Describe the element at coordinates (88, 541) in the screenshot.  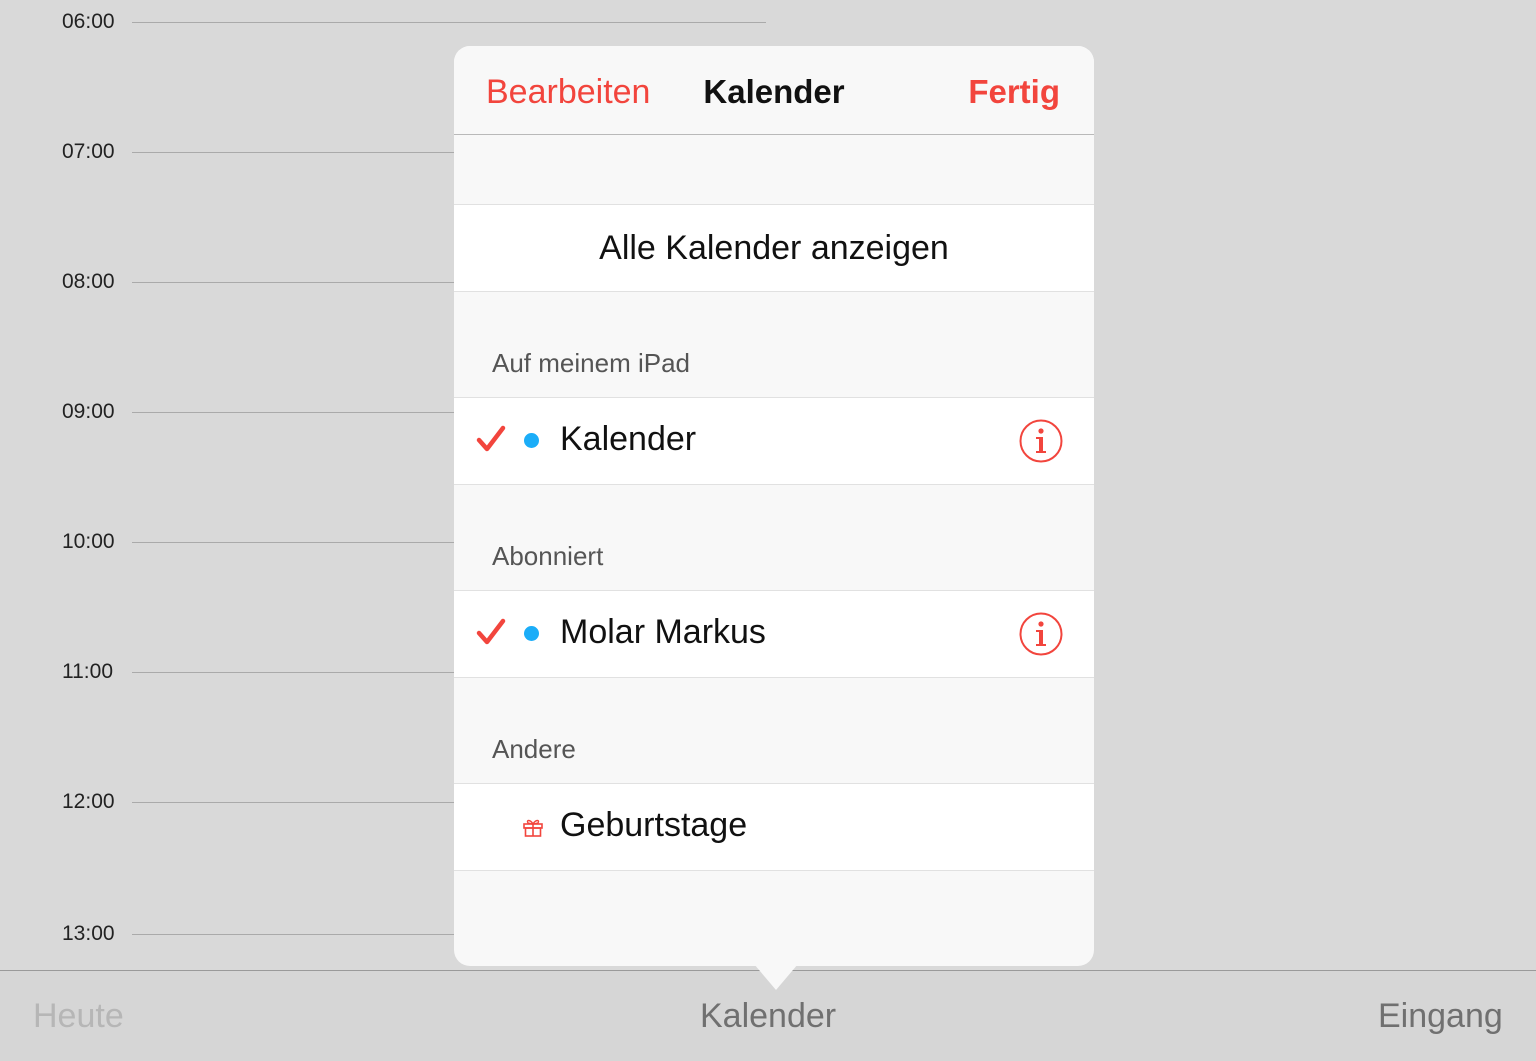
I see `hour-label: 10:00` at that location.